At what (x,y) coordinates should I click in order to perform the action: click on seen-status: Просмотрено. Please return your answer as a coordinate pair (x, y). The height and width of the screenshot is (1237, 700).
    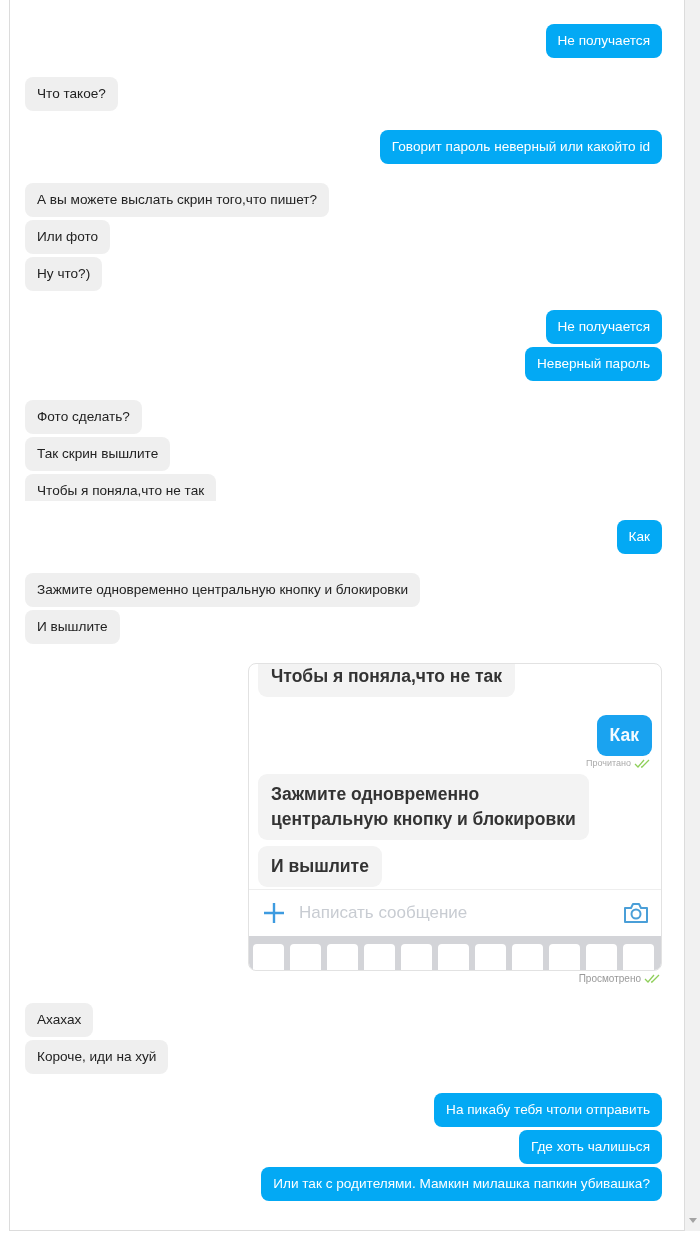
    Looking at the image, I should click on (609, 978).